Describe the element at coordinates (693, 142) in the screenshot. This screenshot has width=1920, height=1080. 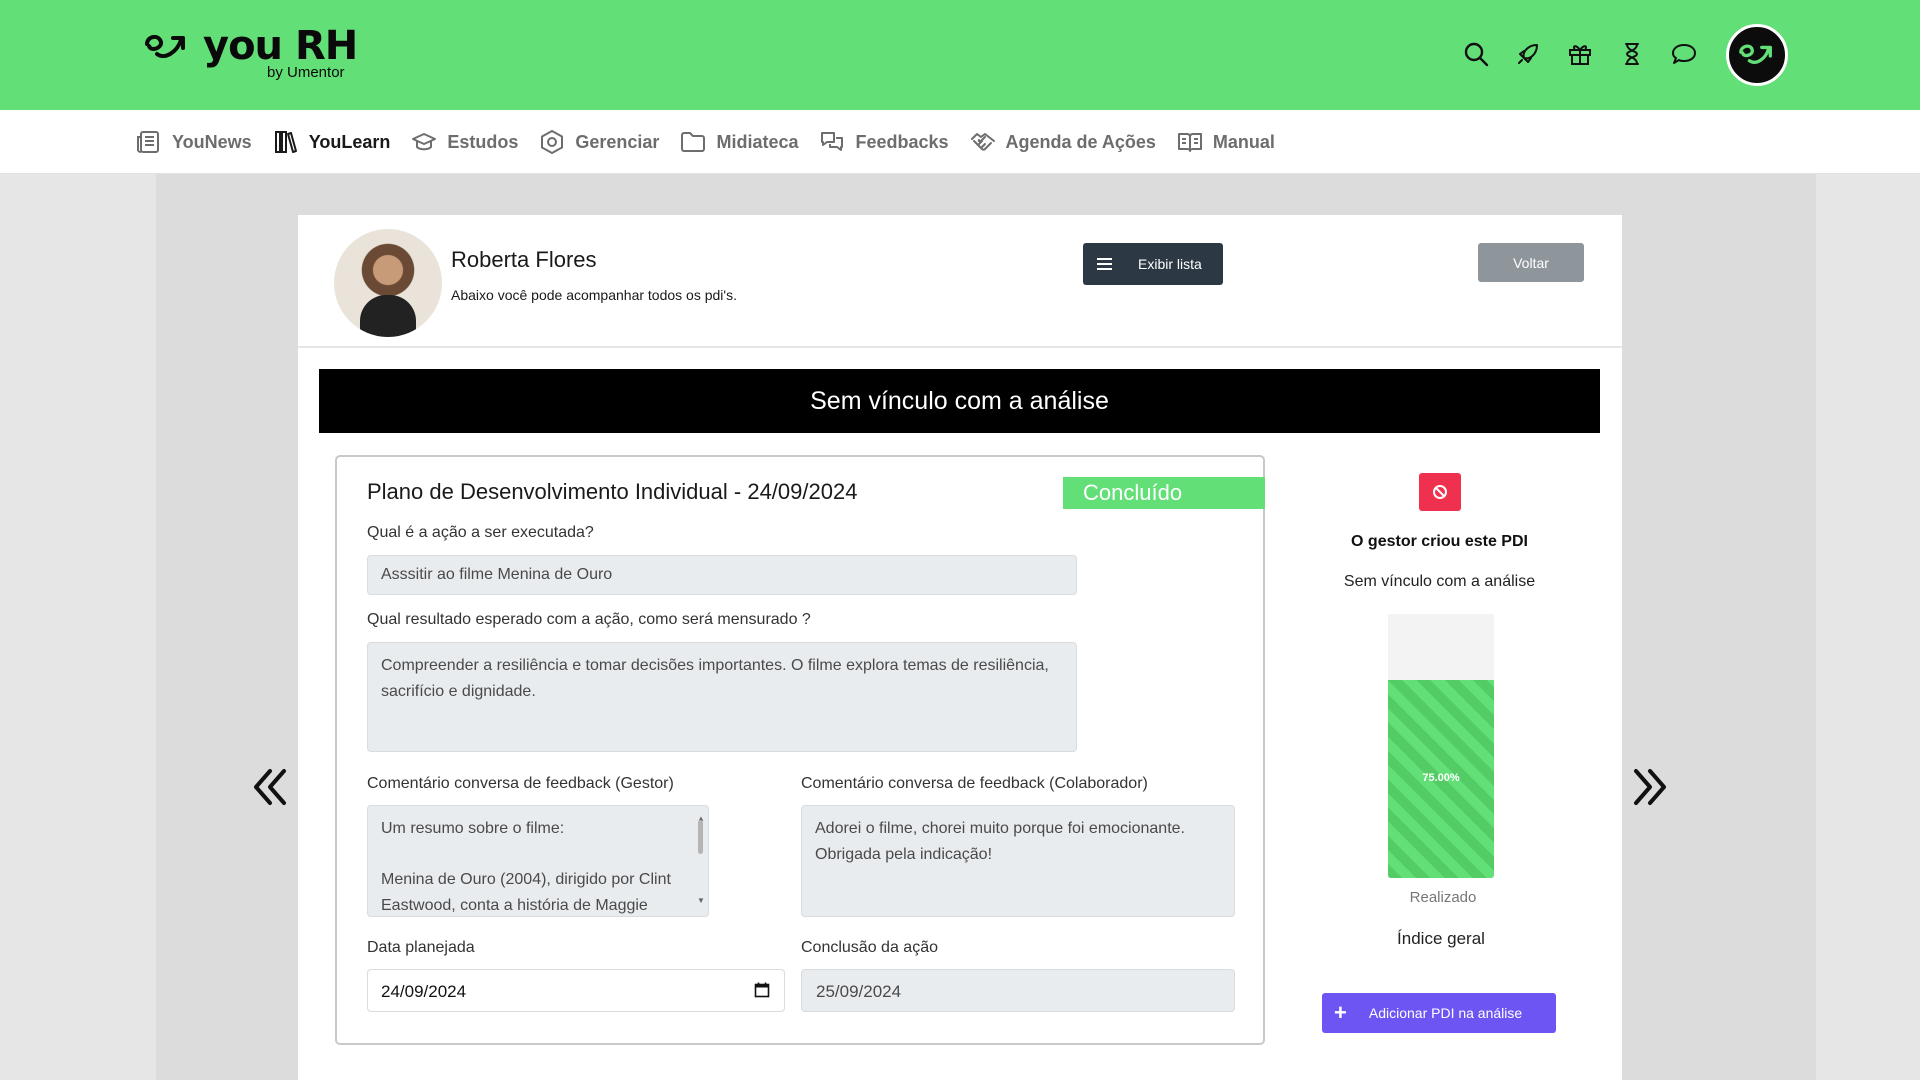
I see `folder-icon` at that location.